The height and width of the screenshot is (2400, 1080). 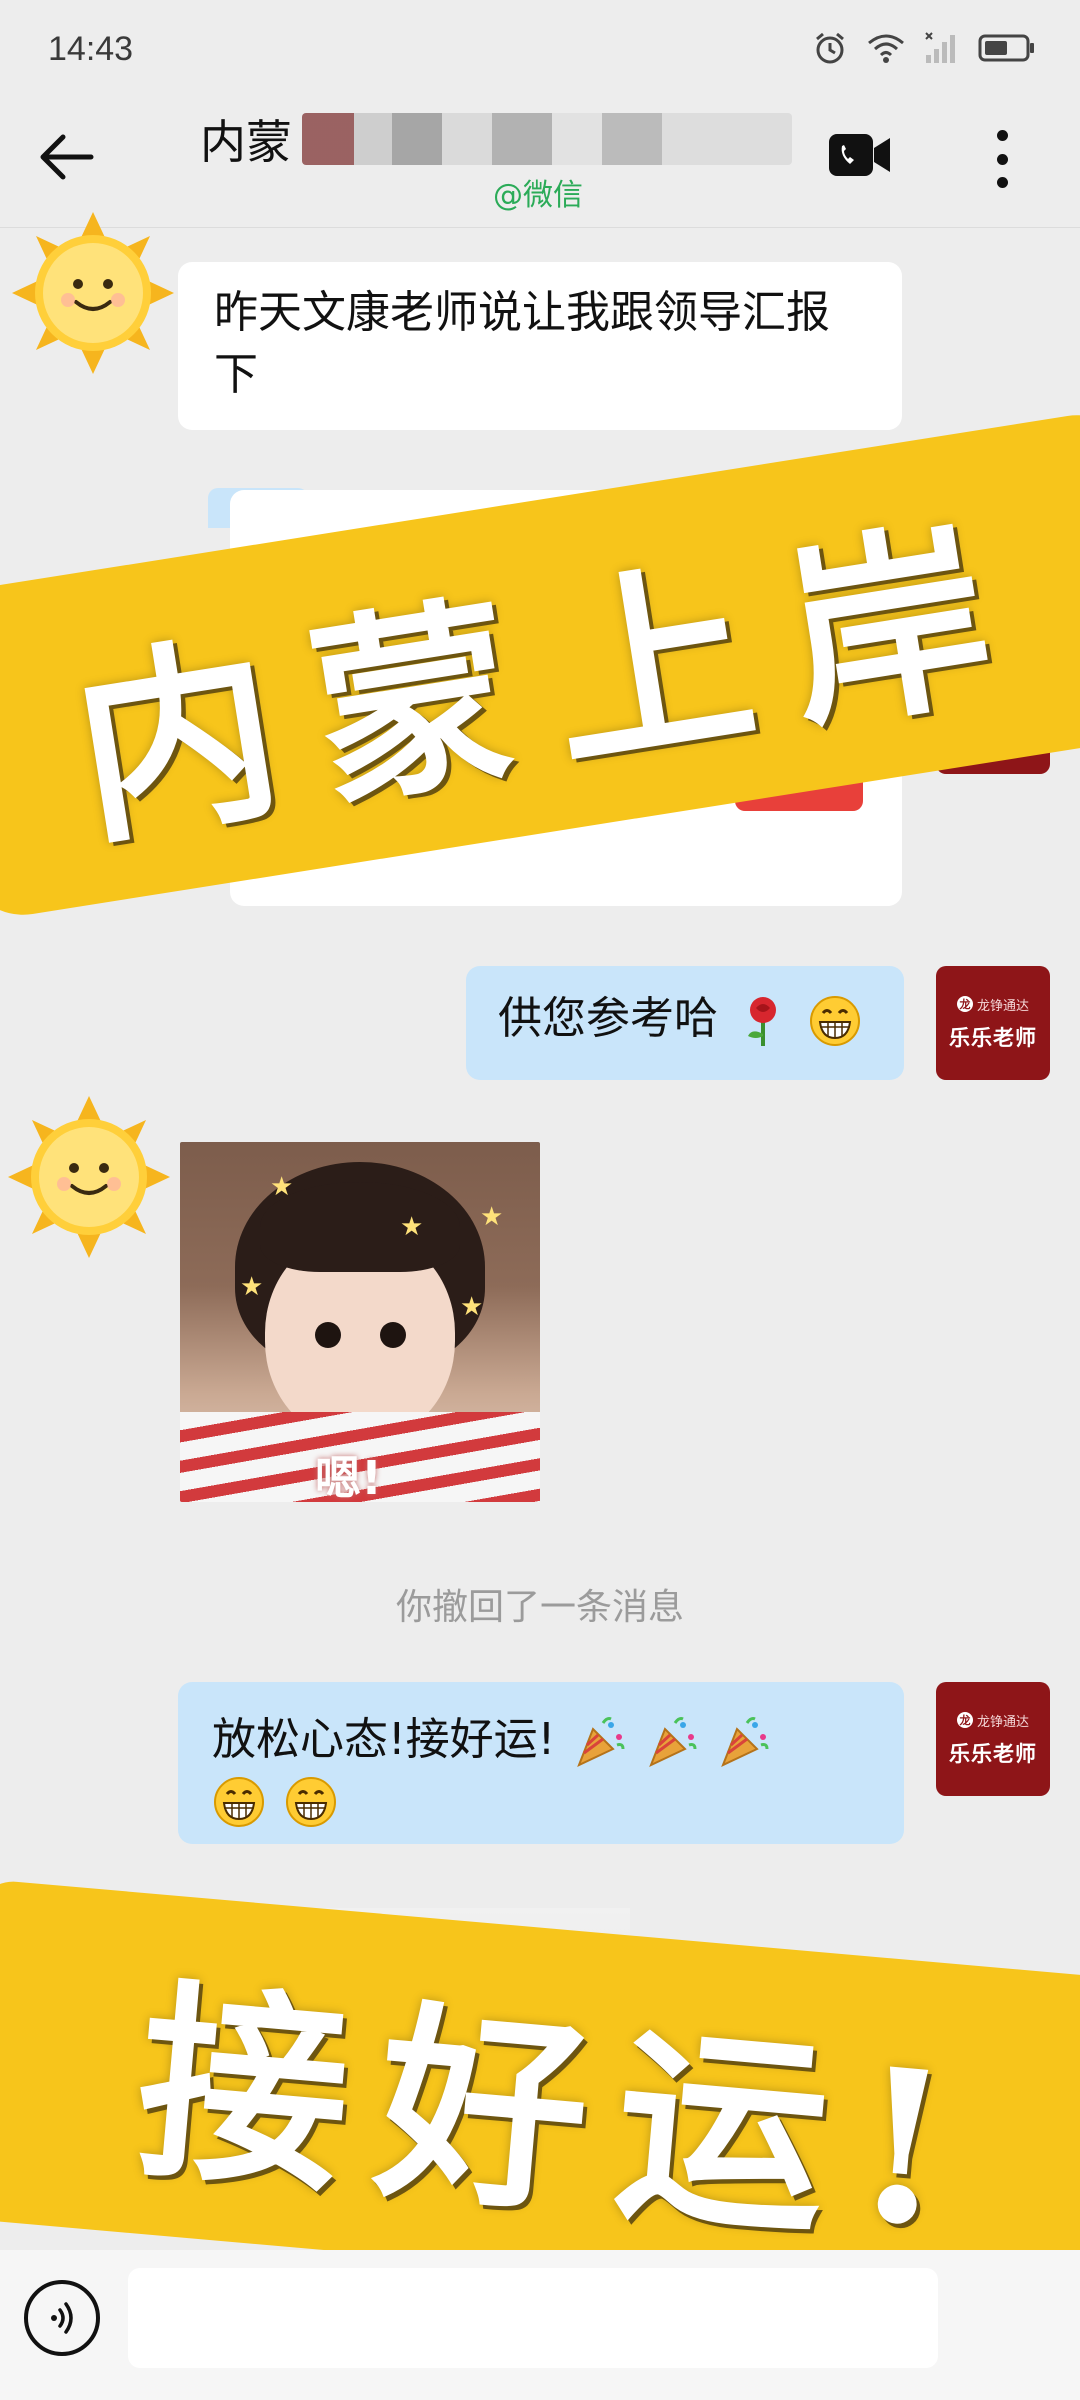 I want to click on redacted-name-block, so click(x=547, y=139).